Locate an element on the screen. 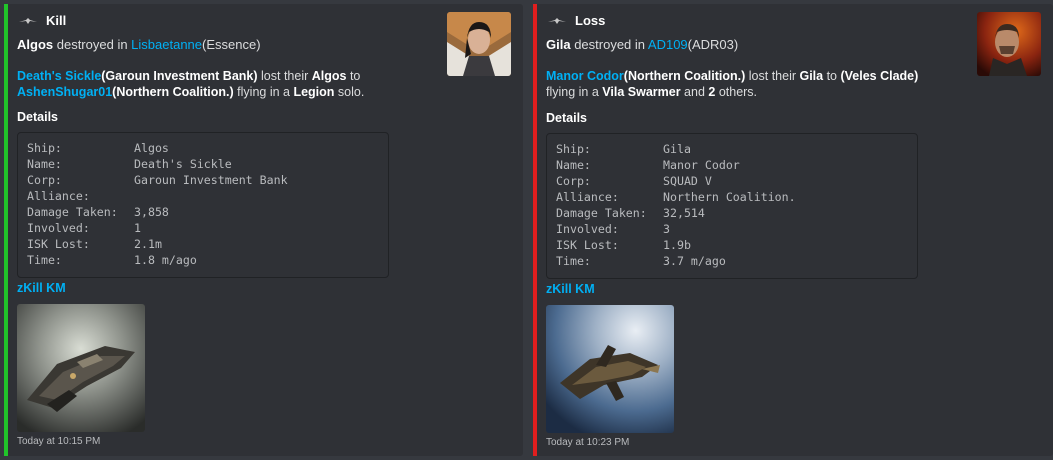  detail-value: Death's Sickle is located at coordinates (183, 164).